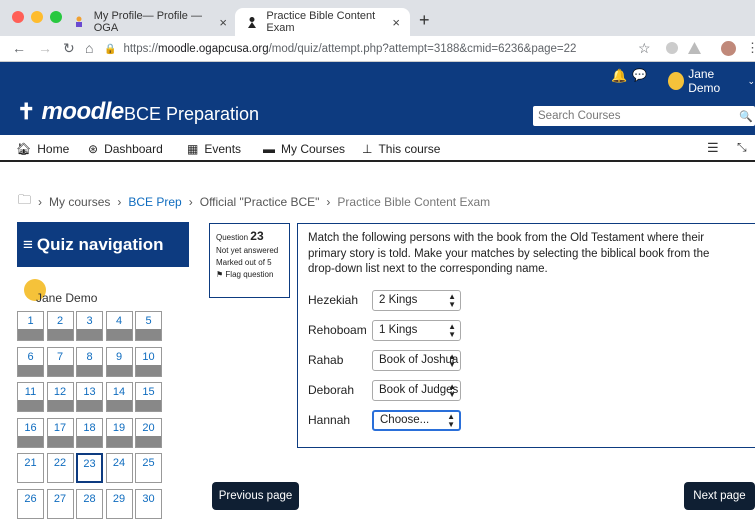 The height and width of the screenshot is (520, 755). Describe the element at coordinates (60, 468) in the screenshot. I see `quiz-nav-button: 22` at that location.